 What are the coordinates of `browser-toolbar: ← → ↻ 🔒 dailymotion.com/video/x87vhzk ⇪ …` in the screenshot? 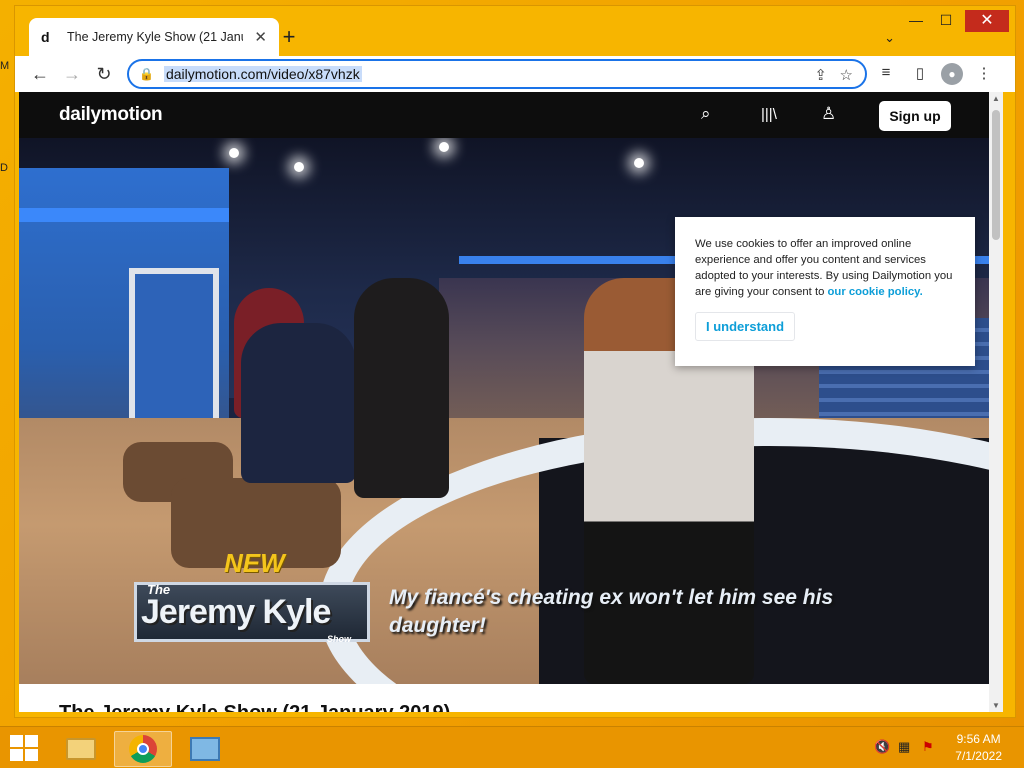 It's located at (515, 74).